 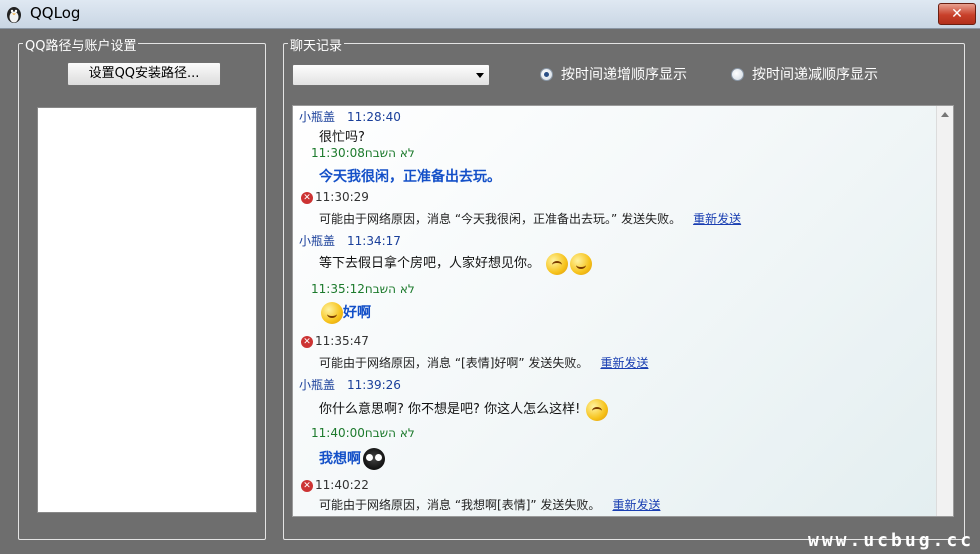 I want to click on message-time: 11:30:08, so click(x=338, y=153).